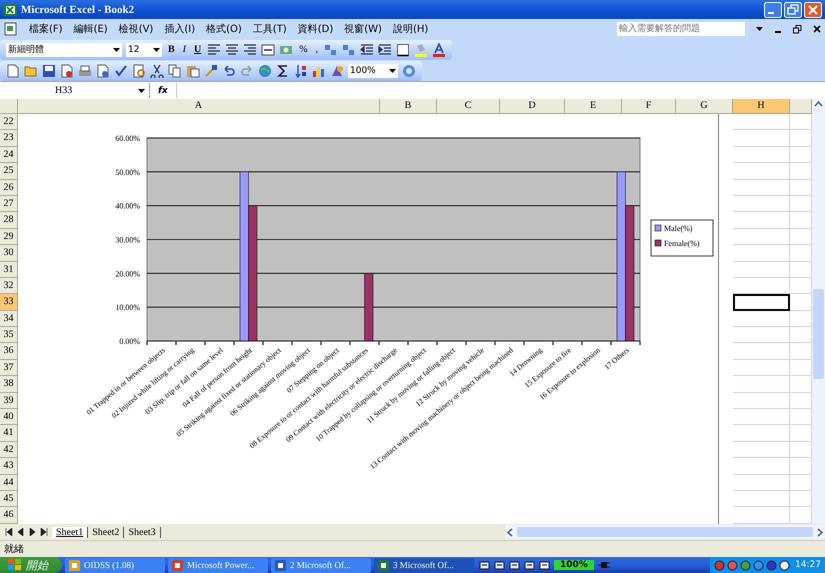 The width and height of the screenshot is (825, 573). What do you see at coordinates (9, 204) in the screenshot?
I see `row-header: 27` at bounding box center [9, 204].